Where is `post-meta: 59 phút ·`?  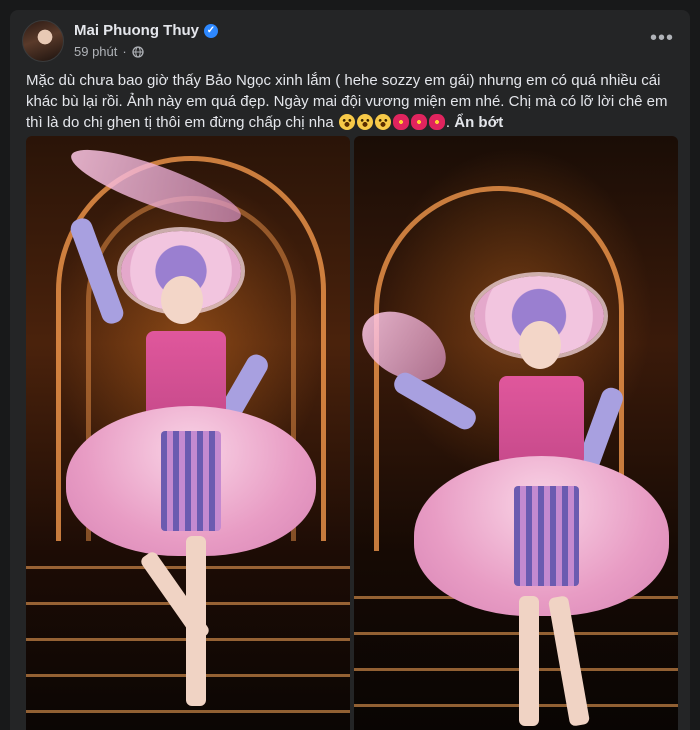
post-meta: 59 phút · is located at coordinates (109, 51).